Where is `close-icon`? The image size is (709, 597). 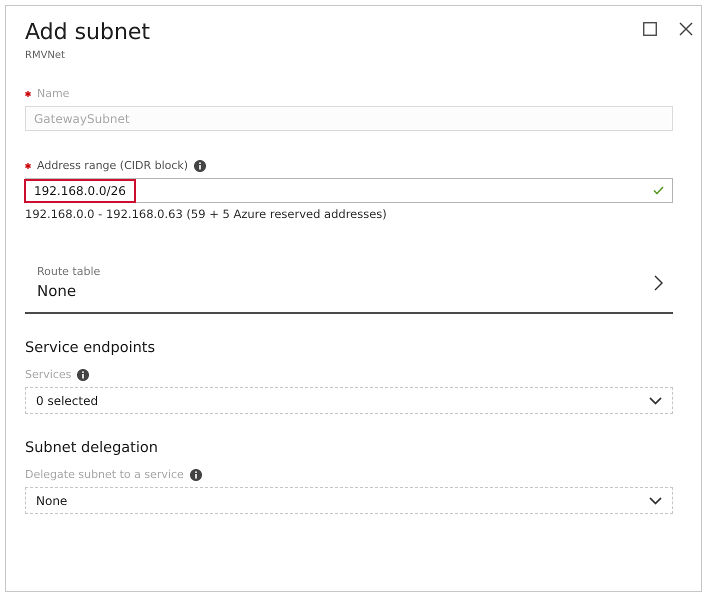
close-icon is located at coordinates (686, 29).